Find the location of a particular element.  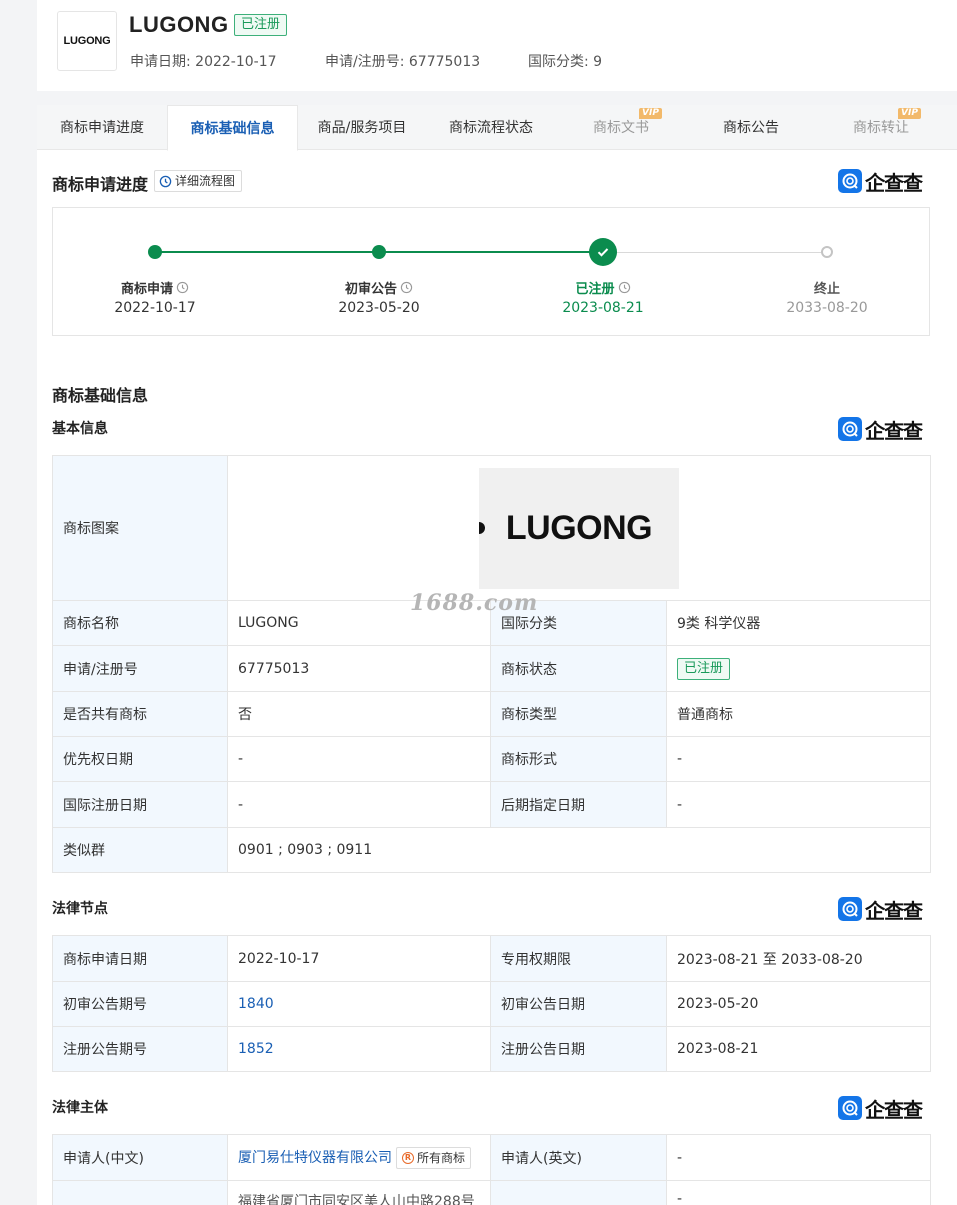

progress-line-pending is located at coordinates (715, 252).